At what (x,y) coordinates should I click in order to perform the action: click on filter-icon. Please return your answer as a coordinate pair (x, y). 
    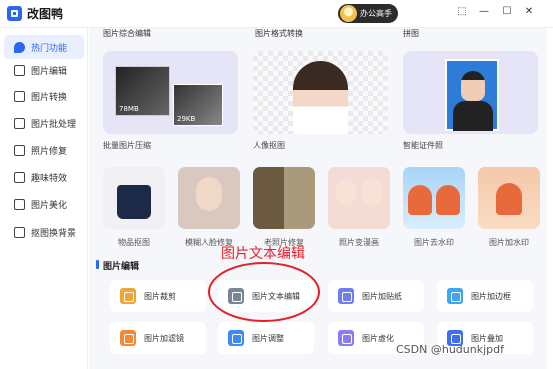
    Looking at the image, I should click on (128, 338).